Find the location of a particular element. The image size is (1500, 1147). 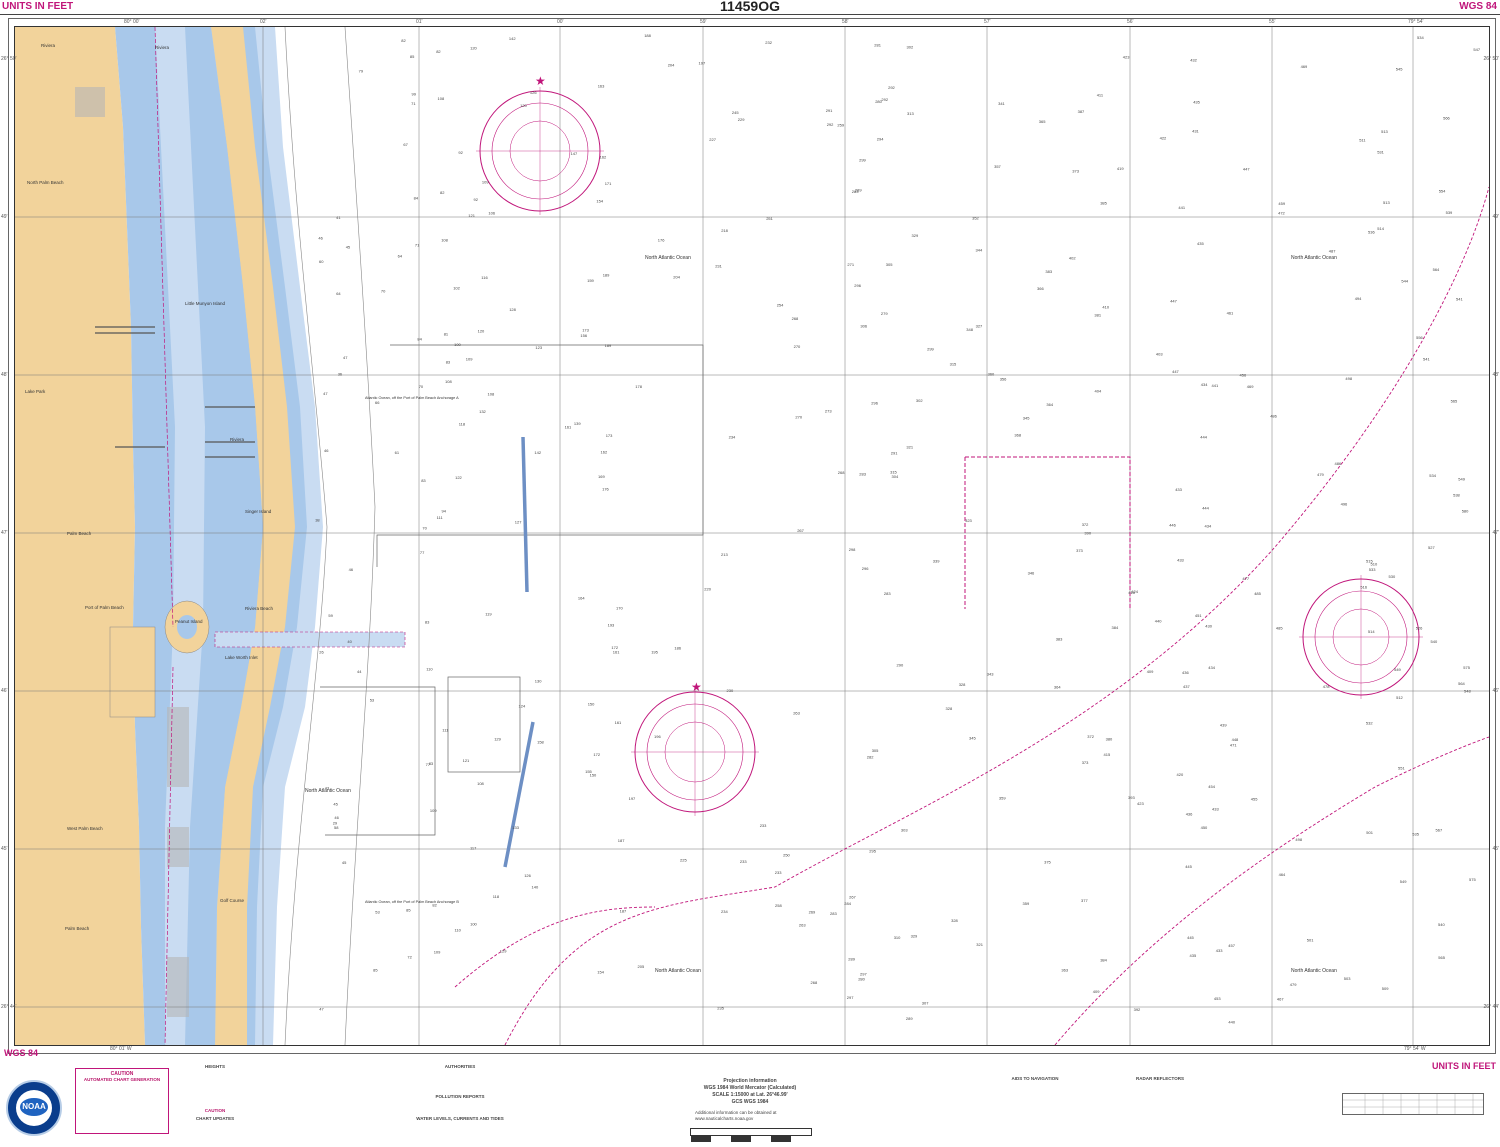

sounding: 178 is located at coordinates (638, 386).